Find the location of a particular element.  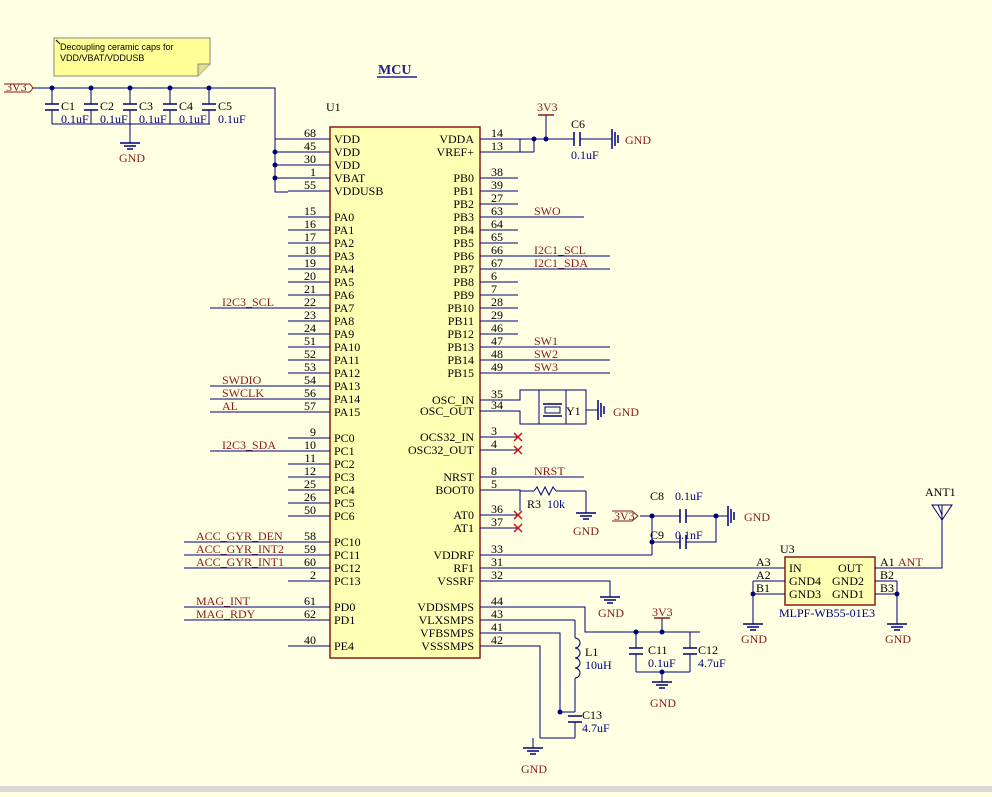

u1-pin-name: VBAT is located at coordinates (350, 178).